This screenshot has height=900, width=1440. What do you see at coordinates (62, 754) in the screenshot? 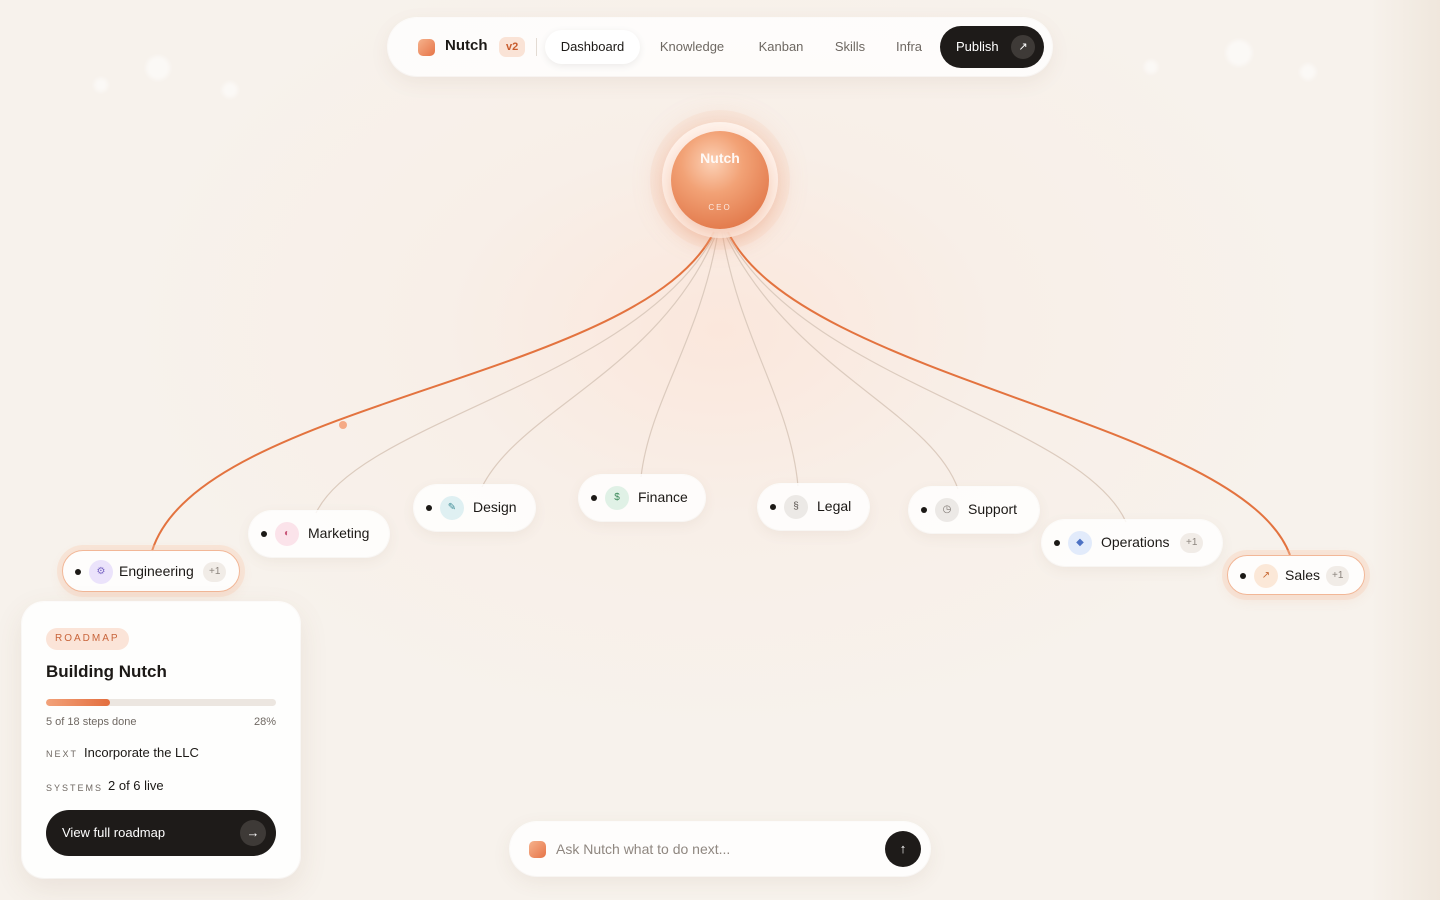
I see `next-key: NEXT` at bounding box center [62, 754].